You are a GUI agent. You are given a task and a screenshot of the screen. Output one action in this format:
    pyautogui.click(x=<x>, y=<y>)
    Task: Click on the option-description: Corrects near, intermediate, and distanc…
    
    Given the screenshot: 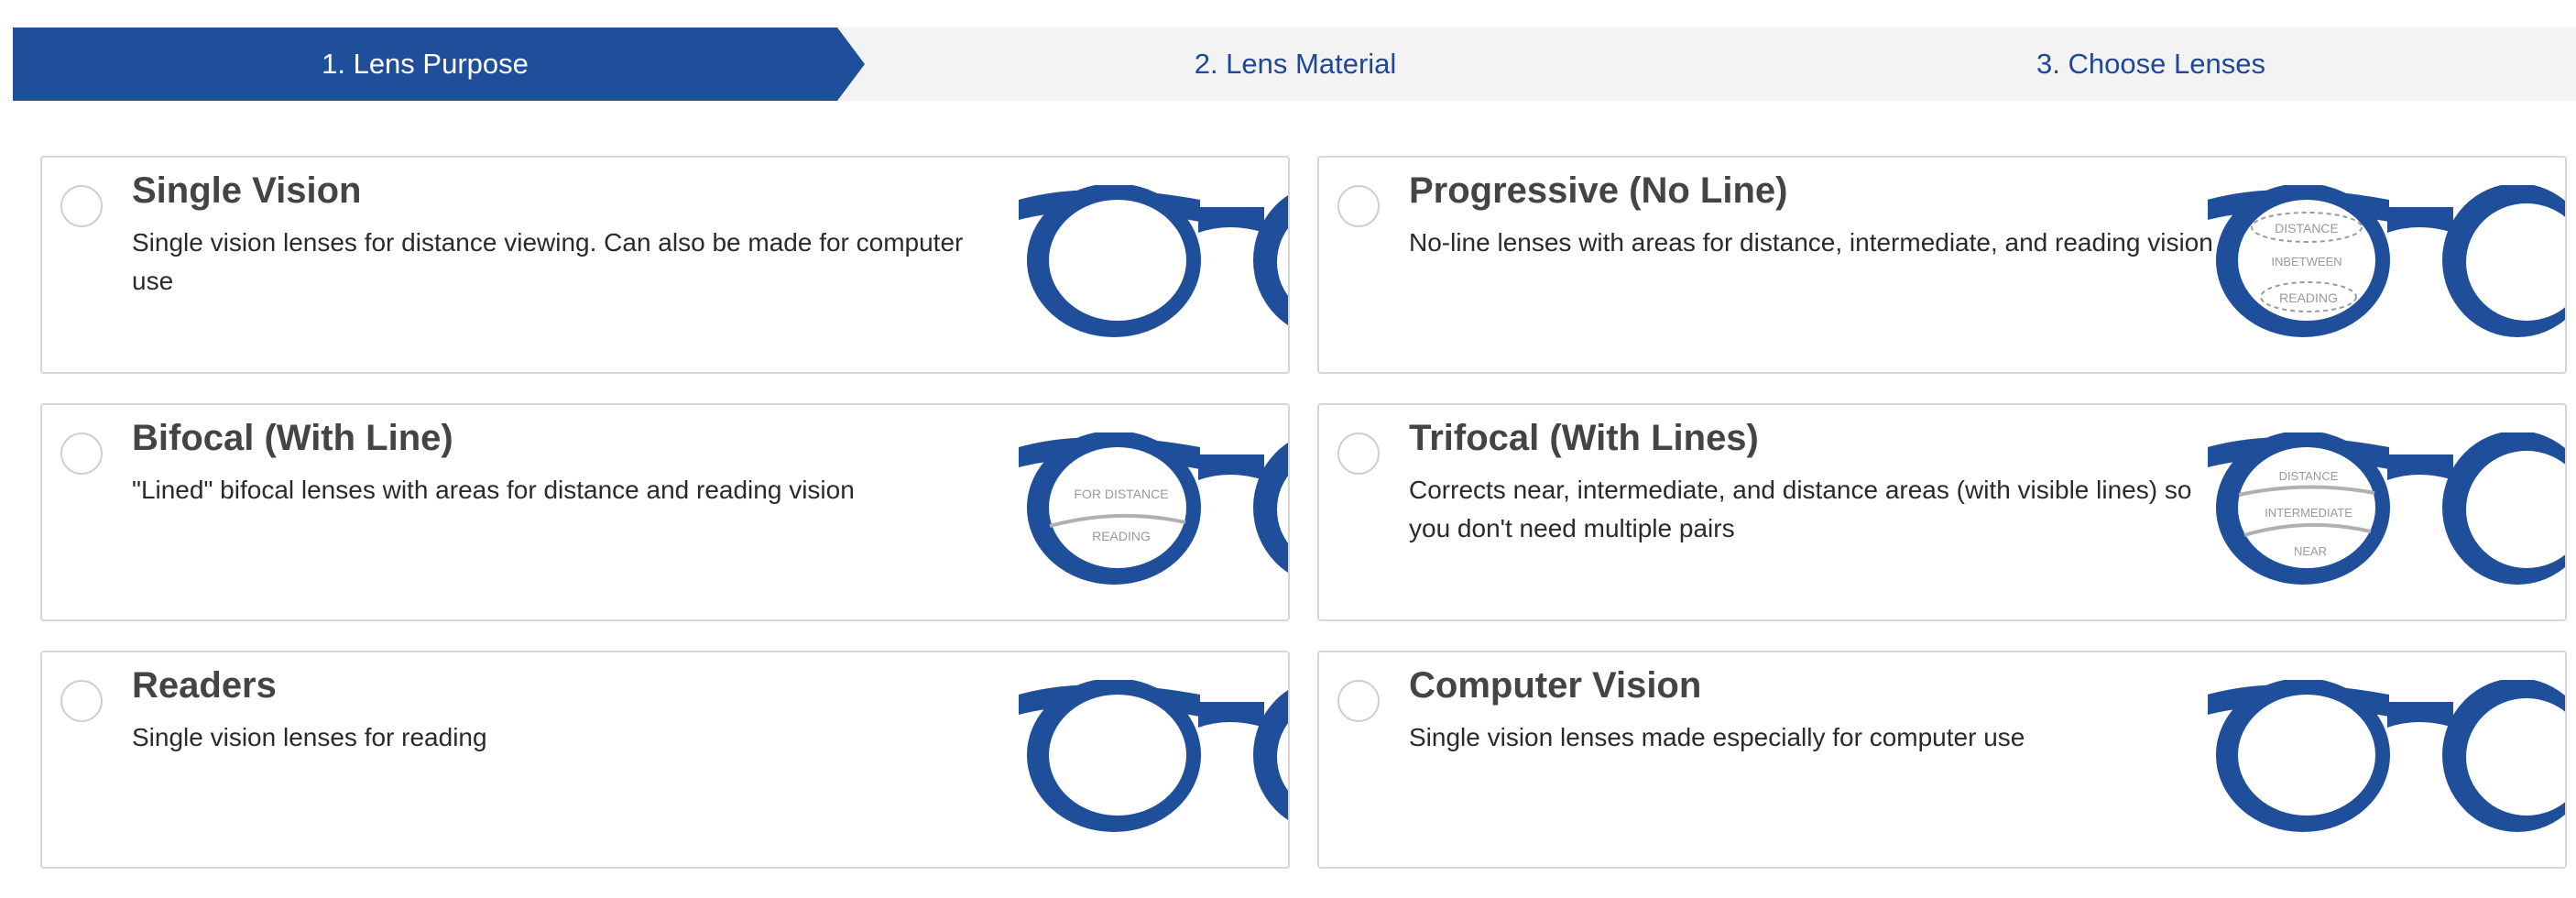 What is the action you would take?
    pyautogui.click(x=1801, y=509)
    